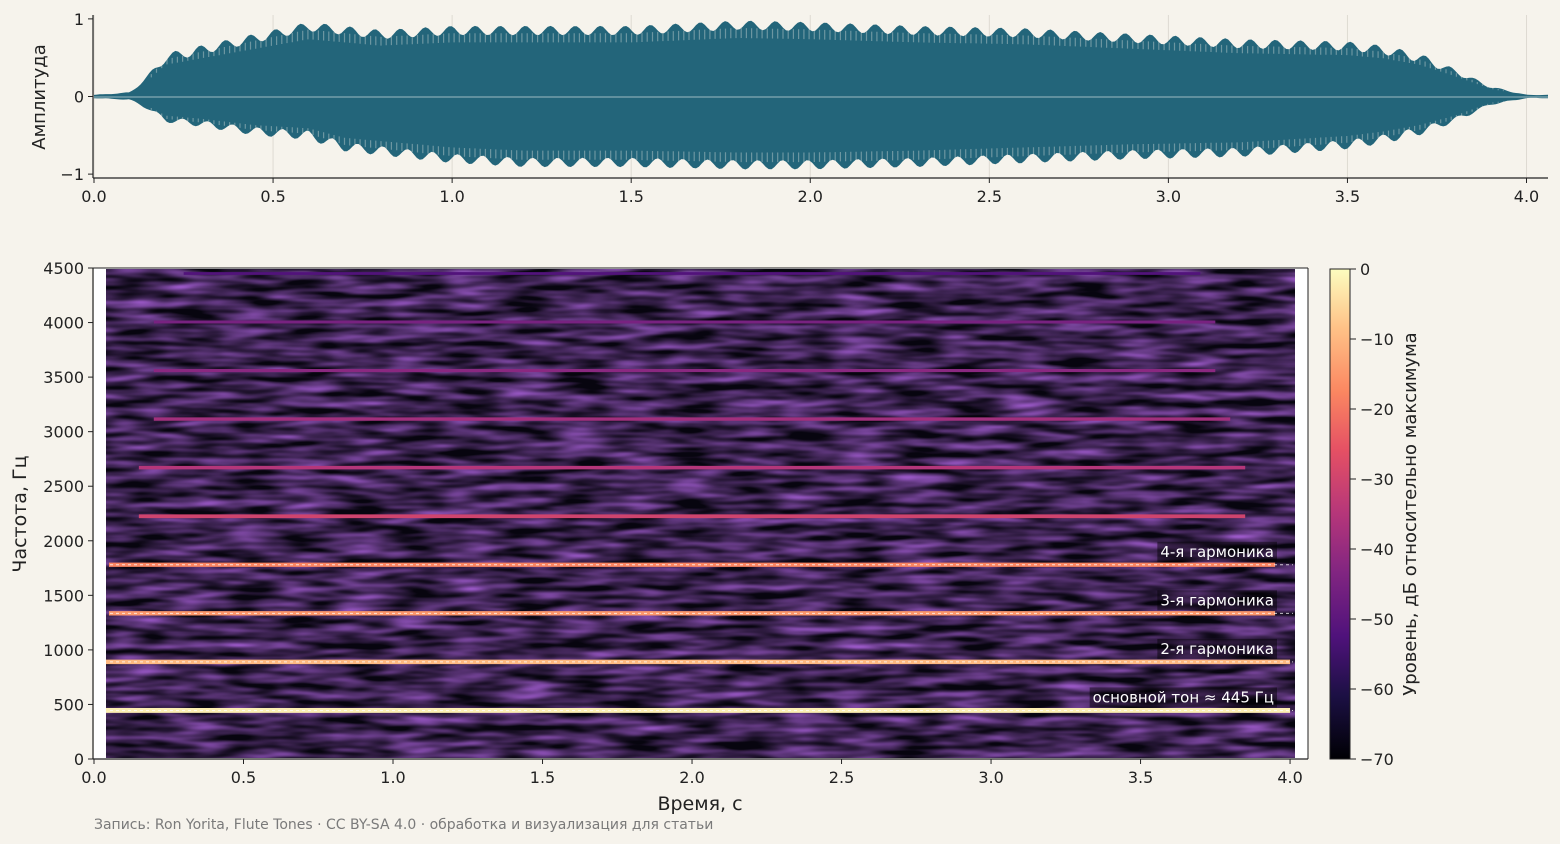  Describe the element at coordinates (989, 196) in the screenshot. I see `waveform-x-tick-label: 2.5` at that location.